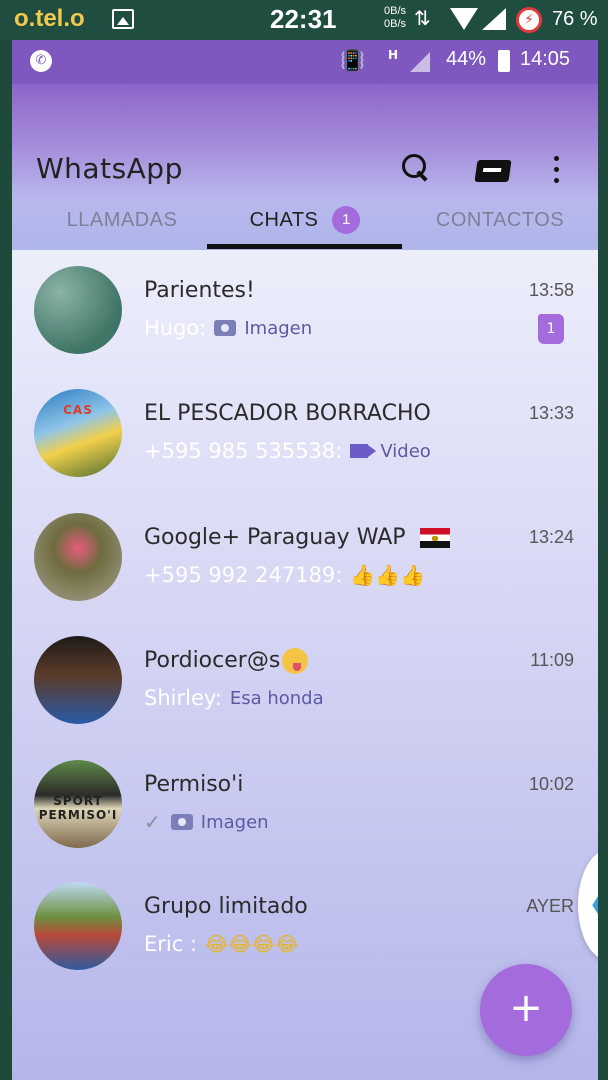 Image resolution: width=608 pixels, height=1080 pixels. What do you see at coordinates (276, 698) in the screenshot?
I see `chat-message: Esa honda` at bounding box center [276, 698].